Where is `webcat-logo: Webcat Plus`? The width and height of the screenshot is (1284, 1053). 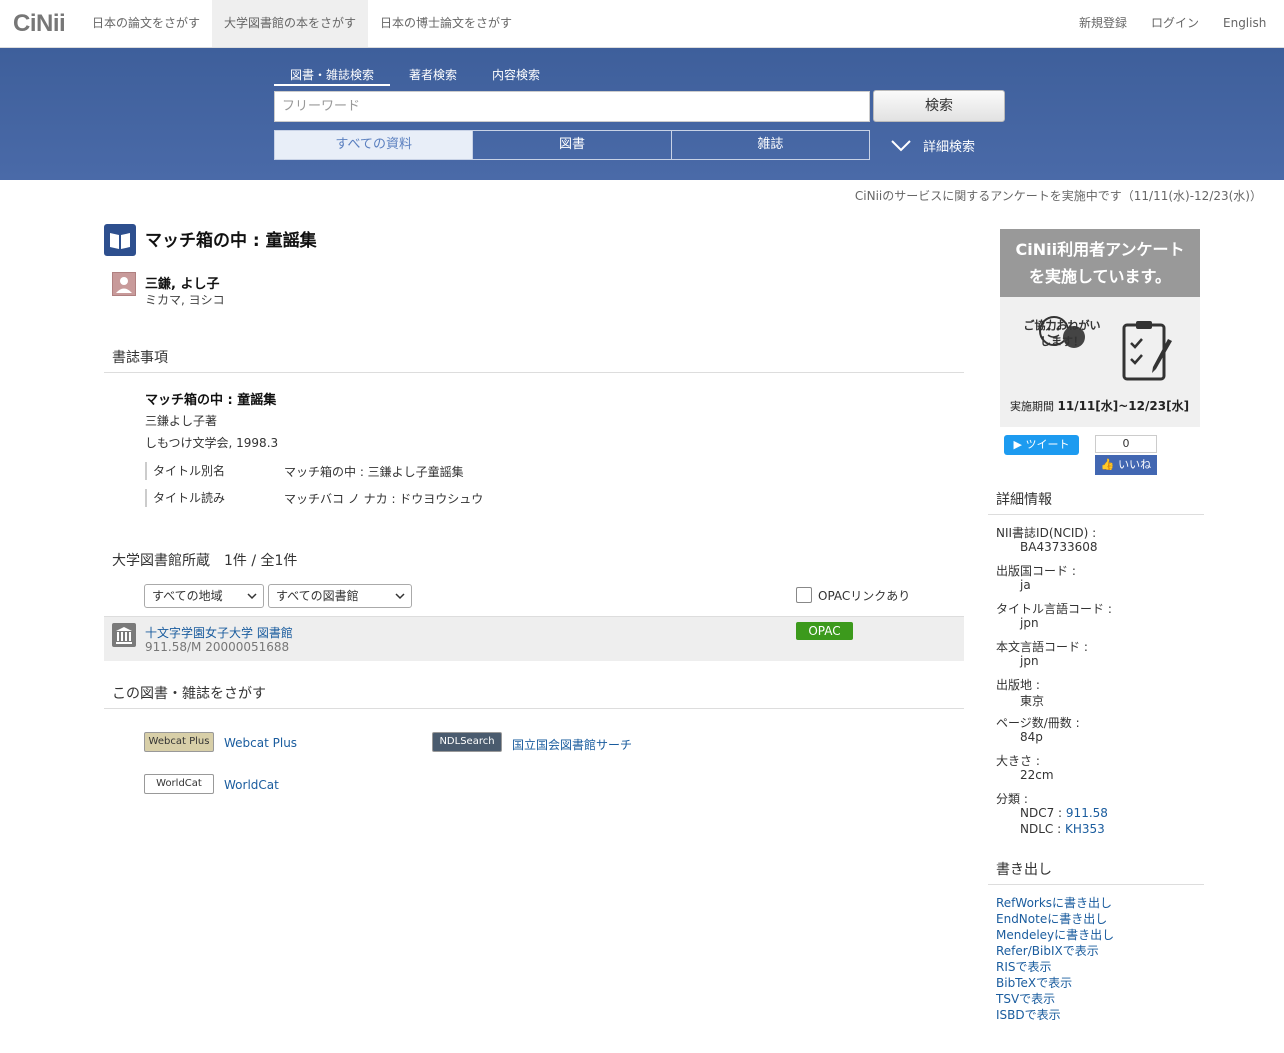 webcat-logo: Webcat Plus is located at coordinates (179, 742).